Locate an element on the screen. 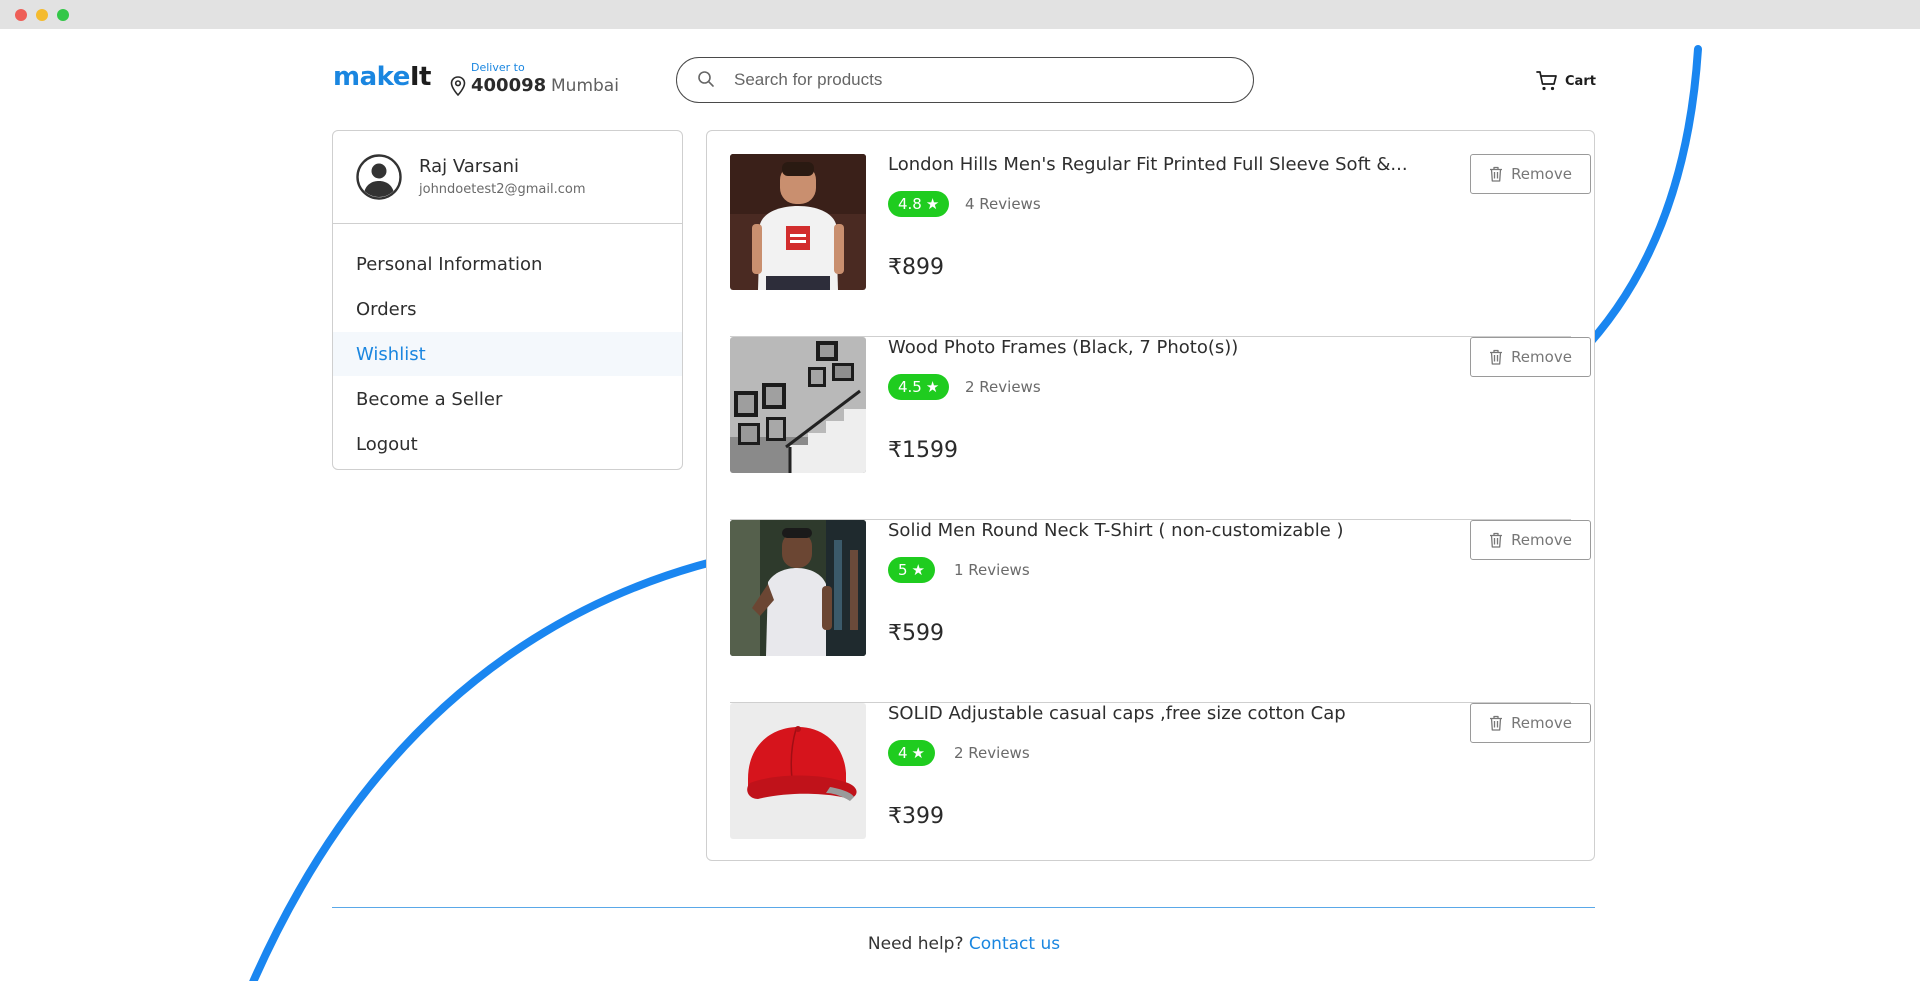 This screenshot has width=1920, height=981. rating-value: 4.5 is located at coordinates (910, 387).